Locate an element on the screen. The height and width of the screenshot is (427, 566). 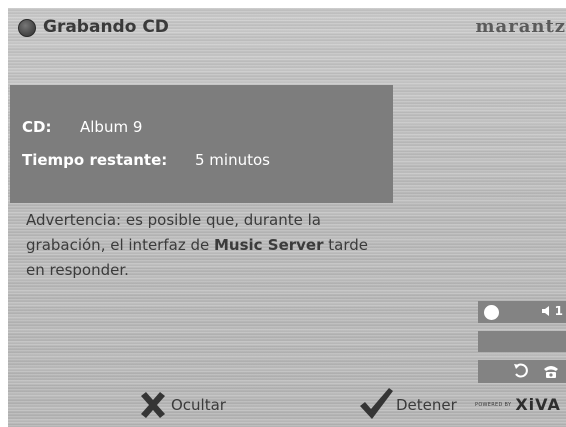
service-icons is located at coordinates (536, 371).